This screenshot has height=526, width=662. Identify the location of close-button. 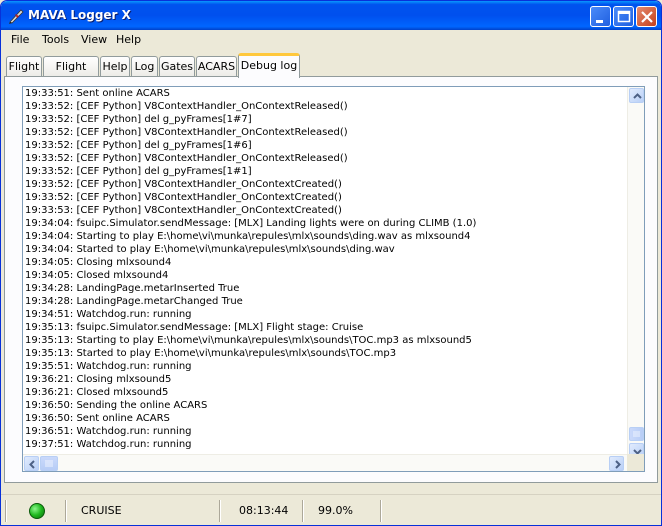
(646, 16).